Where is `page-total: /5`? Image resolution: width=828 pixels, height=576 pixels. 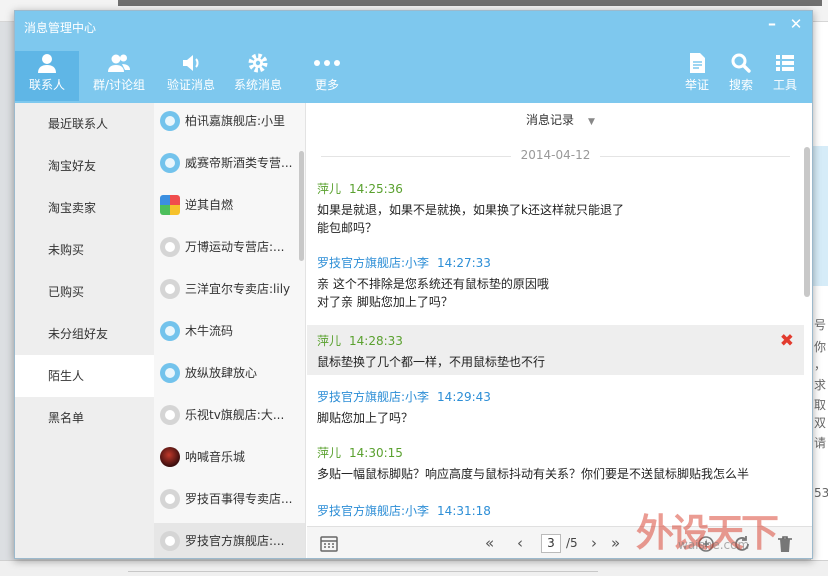
page-total: /5 is located at coordinates (572, 543).